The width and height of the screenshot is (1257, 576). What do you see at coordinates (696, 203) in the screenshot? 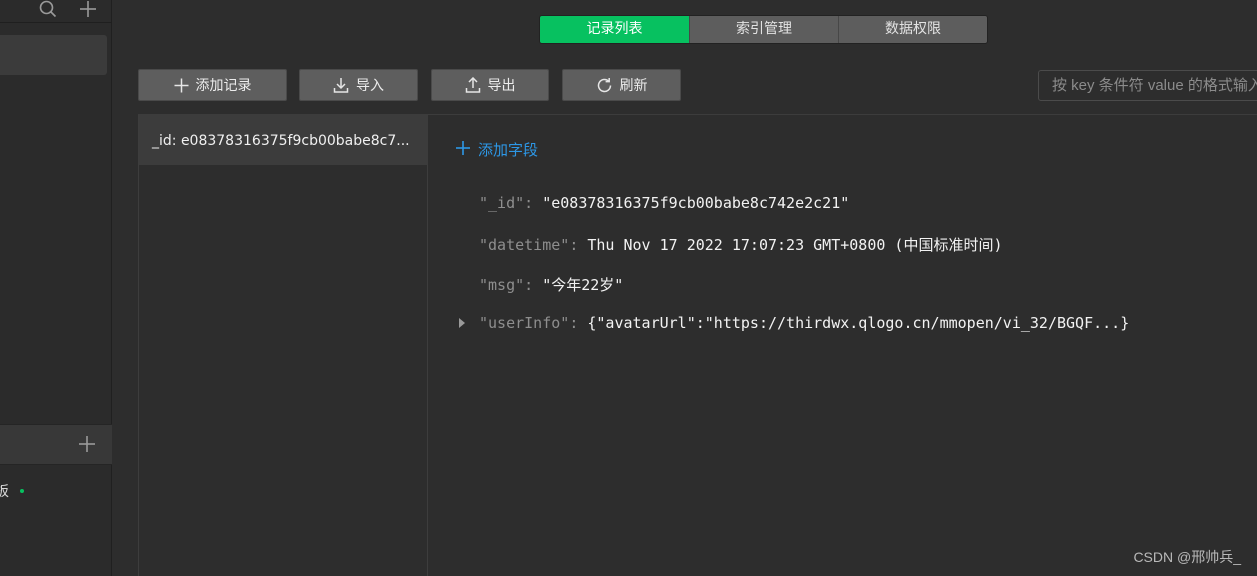
I see `field-value: "e08378316375f9cb00babe8c742e2c21"` at bounding box center [696, 203].